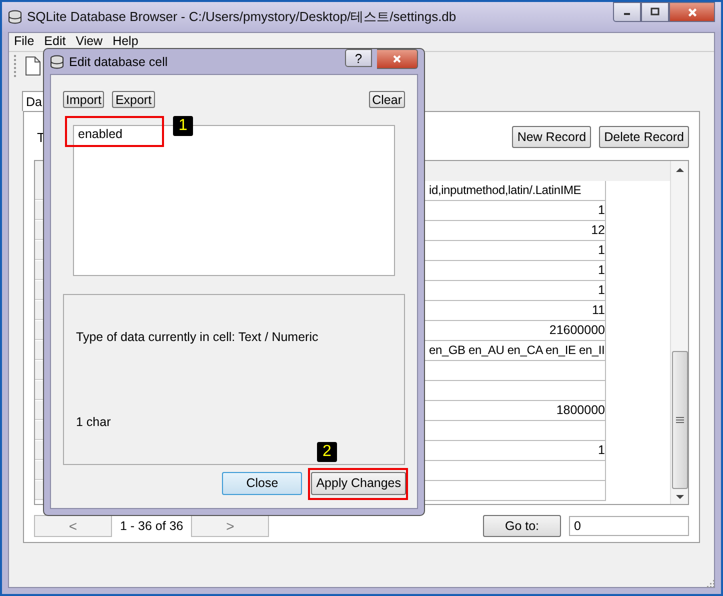 The width and height of the screenshot is (723, 596). Describe the element at coordinates (55, 42) in the screenshot. I see `menu-item: Edit` at that location.